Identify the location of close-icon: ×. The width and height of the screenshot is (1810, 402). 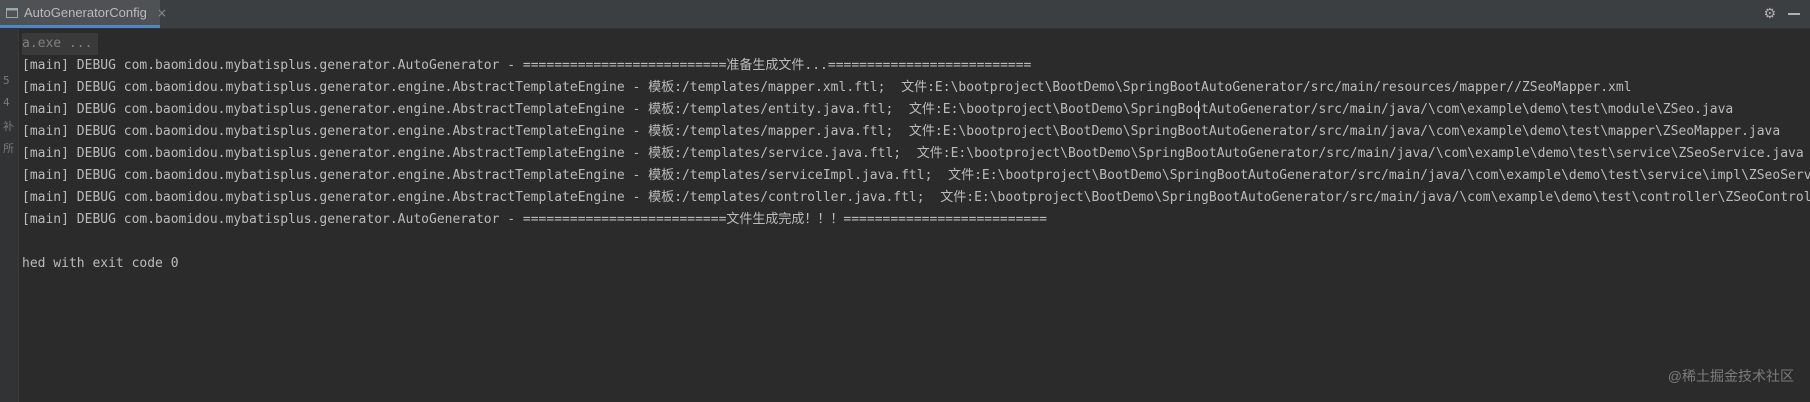
(162, 13).